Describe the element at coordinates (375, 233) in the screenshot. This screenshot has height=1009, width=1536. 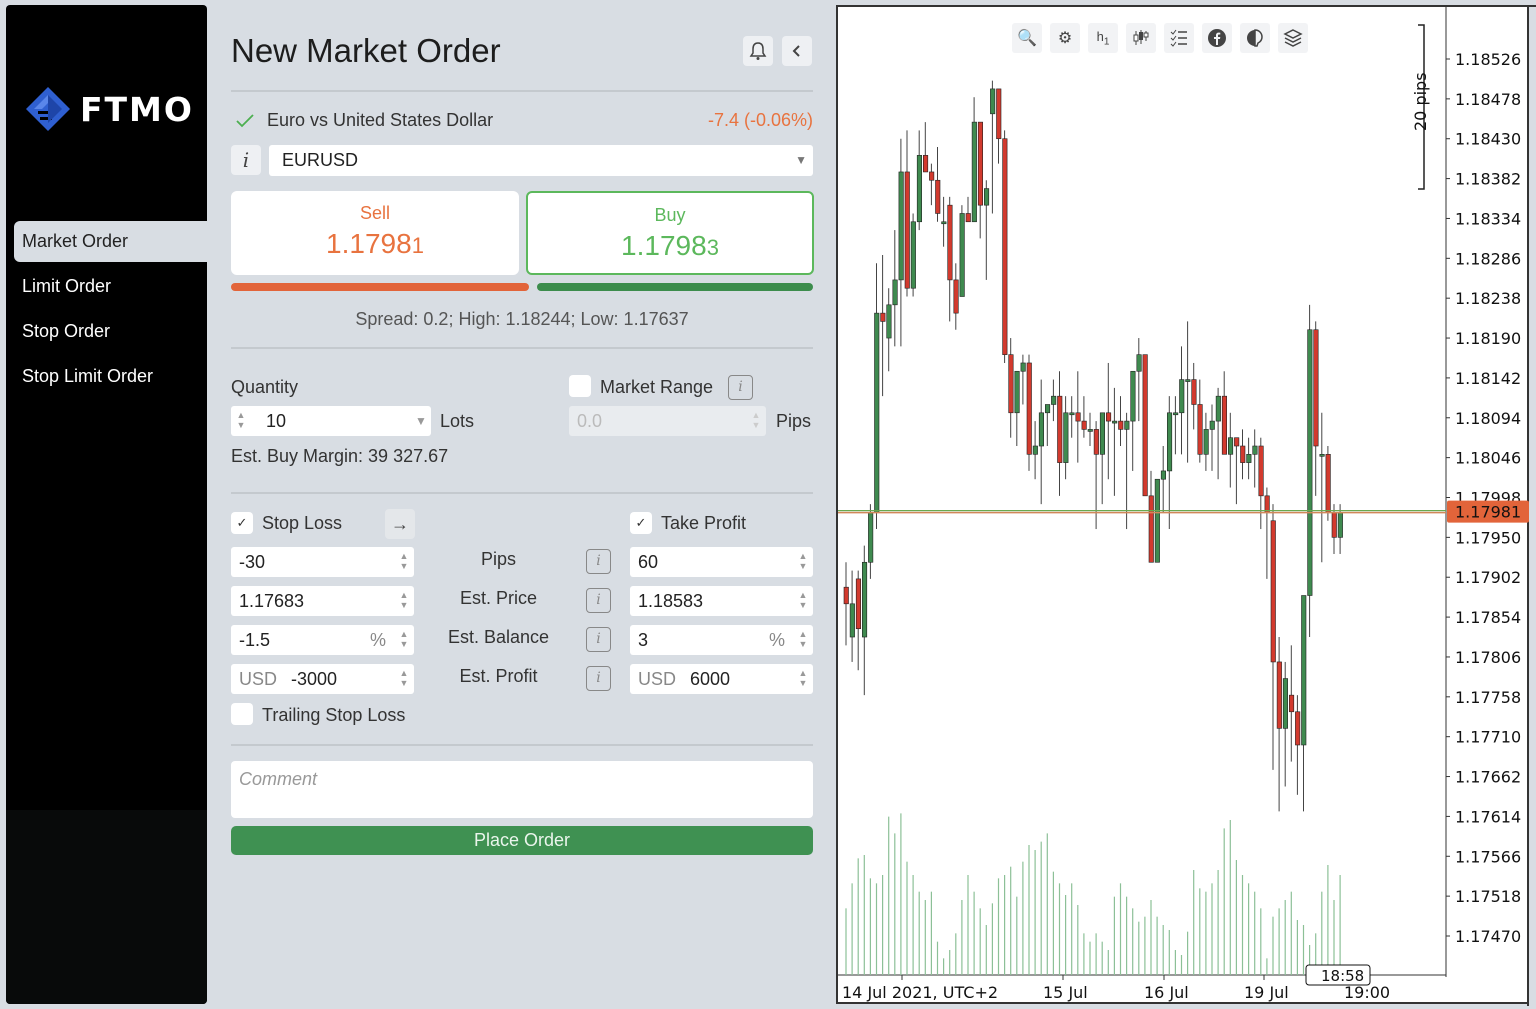
I see `sell-button: Sell 1.17981` at that location.